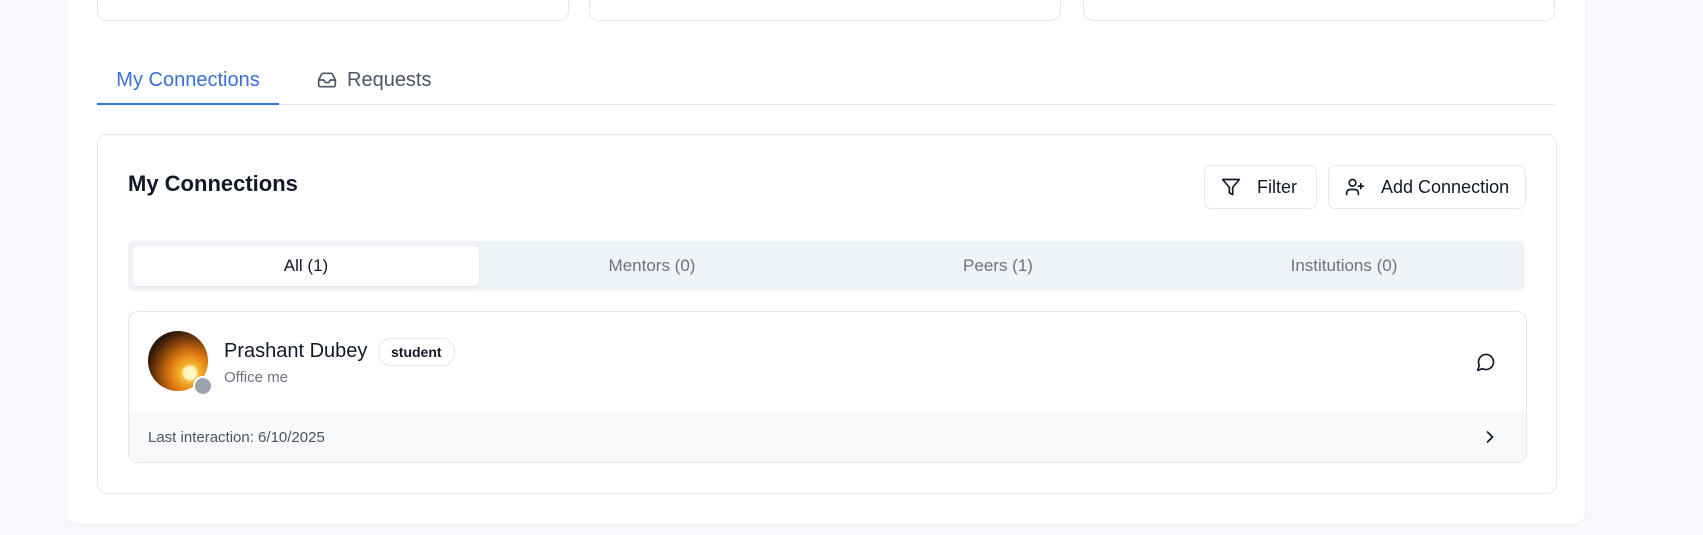  Describe the element at coordinates (998, 266) in the screenshot. I see `segment-peers: Peers (1)` at that location.